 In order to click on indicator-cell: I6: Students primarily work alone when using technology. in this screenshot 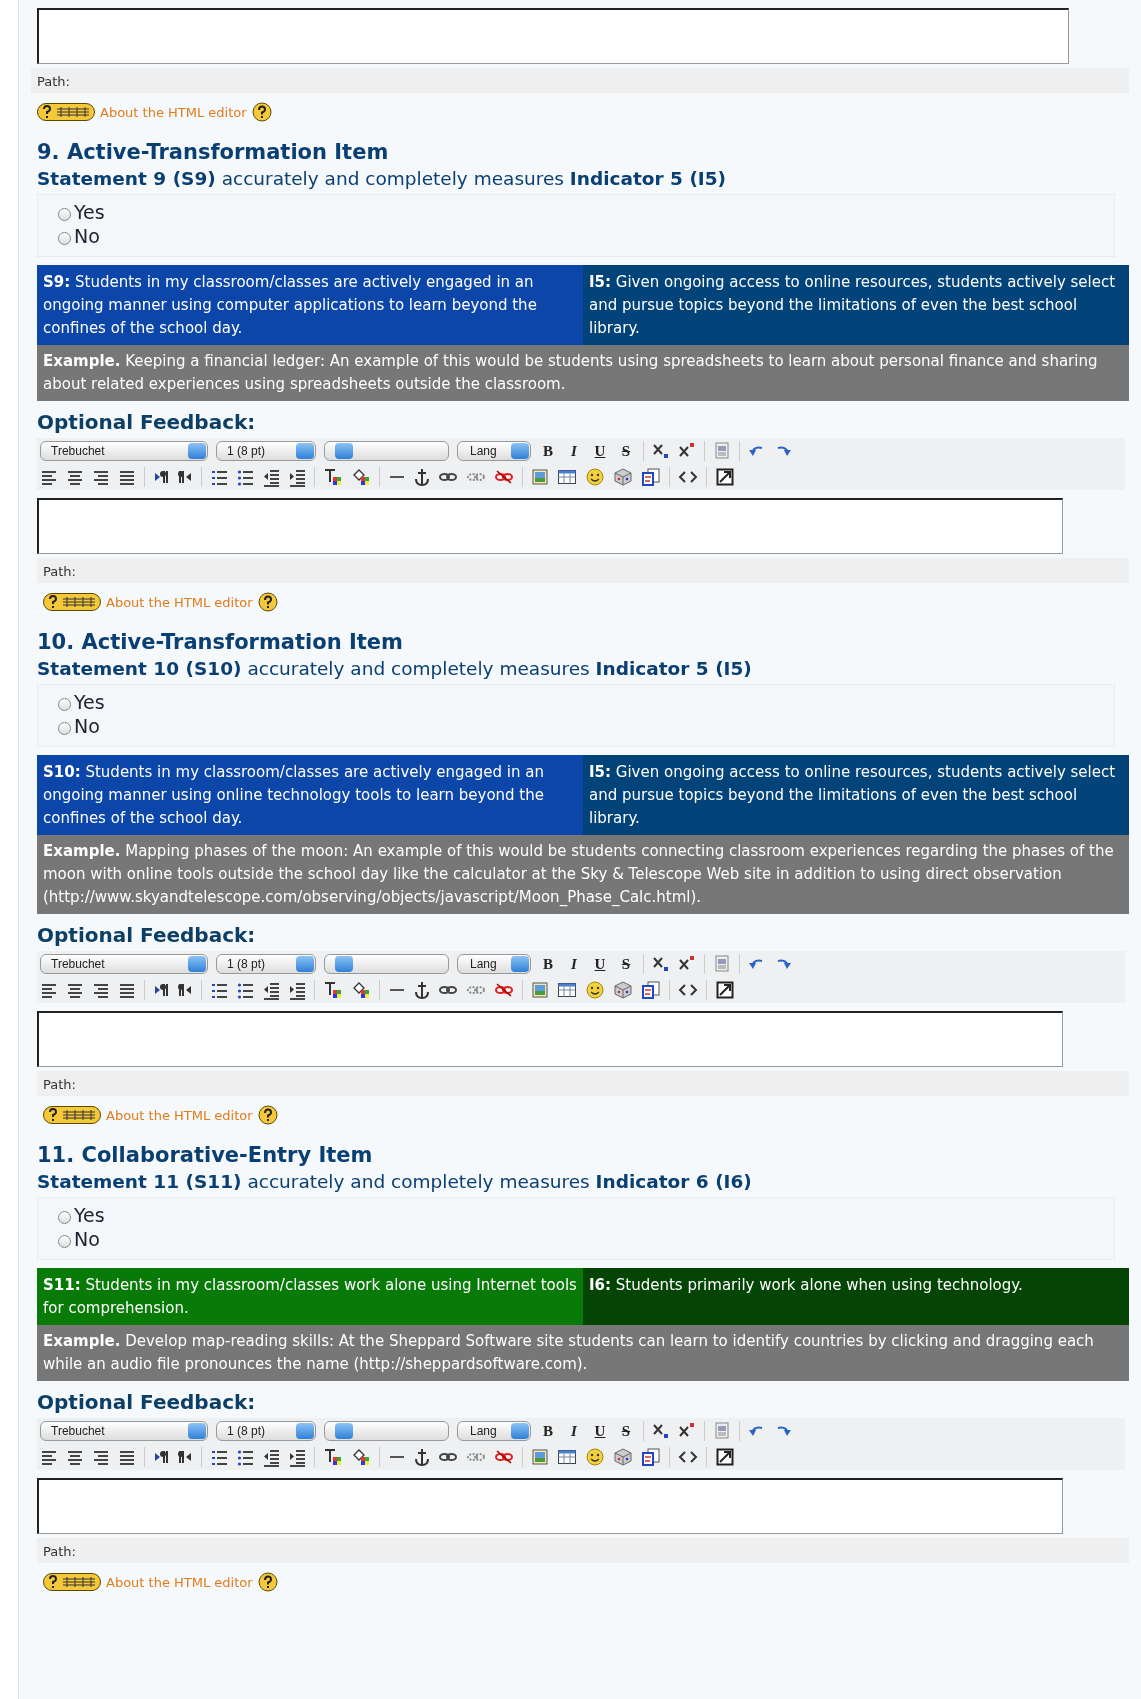, I will do `click(856, 1296)`.